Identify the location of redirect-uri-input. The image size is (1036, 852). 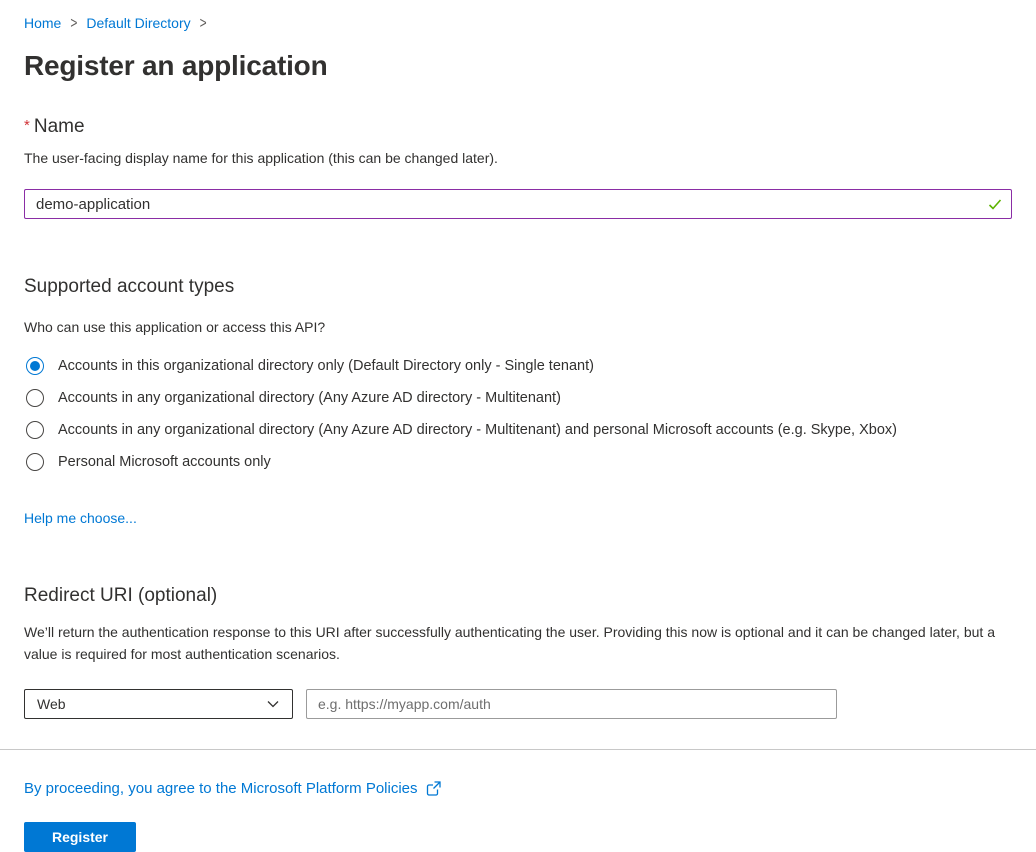
(571, 704).